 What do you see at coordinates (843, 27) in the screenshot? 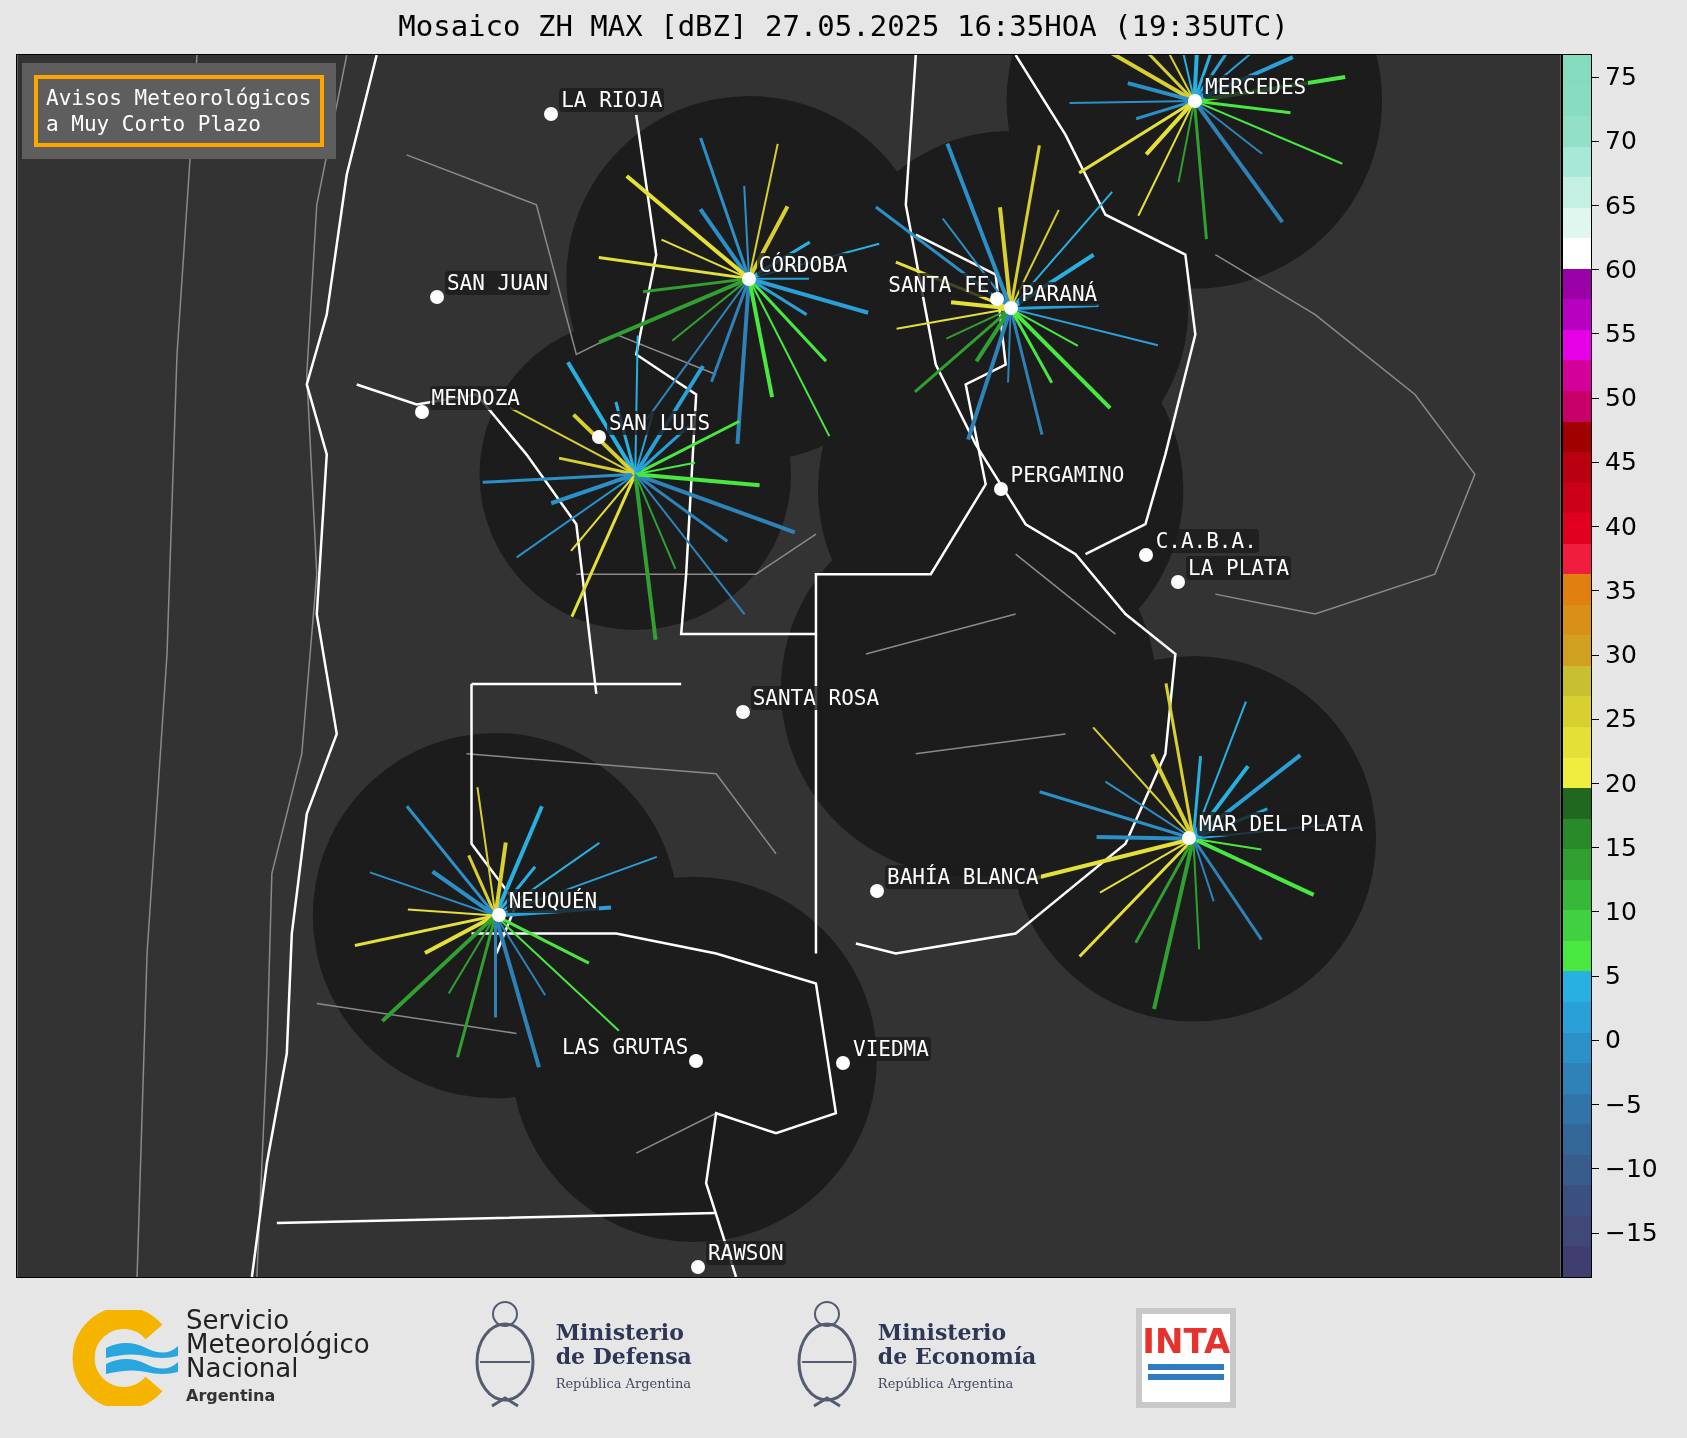
I see `map-title: Mosaico ZH MAX [dBZ] 27.05.2025 16:35HOA (19:35UTC)` at bounding box center [843, 27].